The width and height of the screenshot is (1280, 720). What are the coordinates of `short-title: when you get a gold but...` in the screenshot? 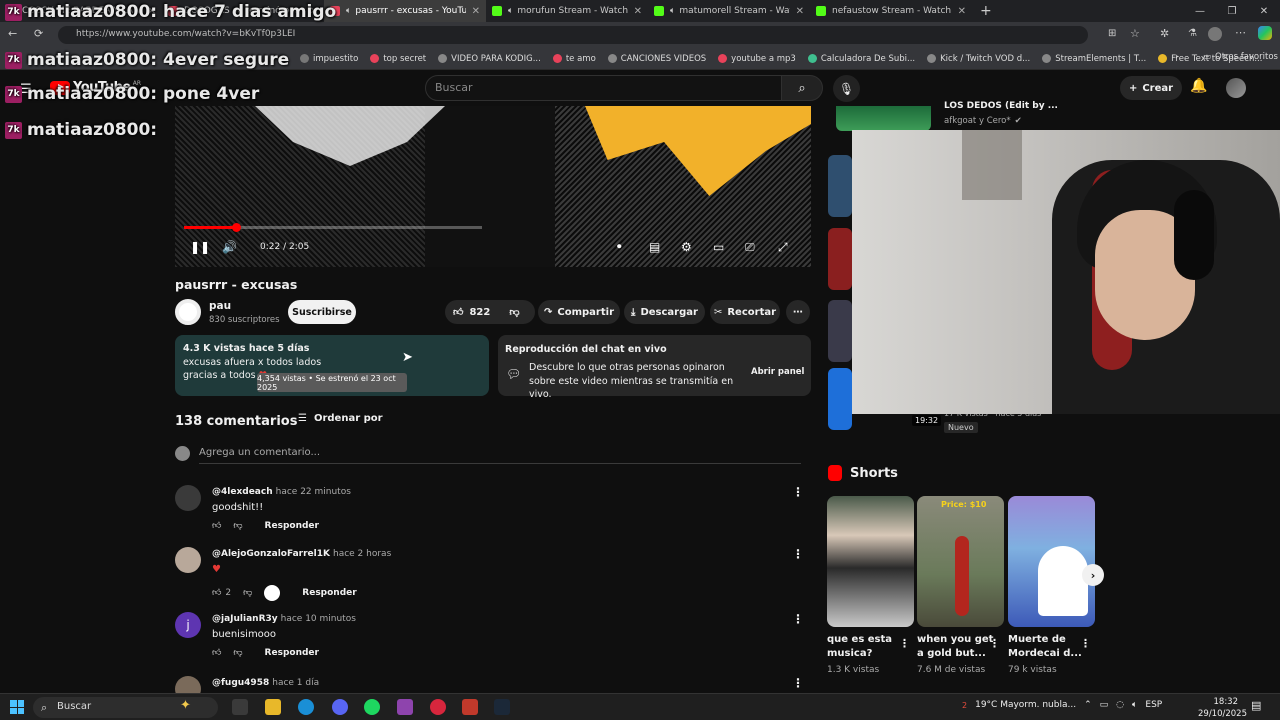 It's located at (955, 647).